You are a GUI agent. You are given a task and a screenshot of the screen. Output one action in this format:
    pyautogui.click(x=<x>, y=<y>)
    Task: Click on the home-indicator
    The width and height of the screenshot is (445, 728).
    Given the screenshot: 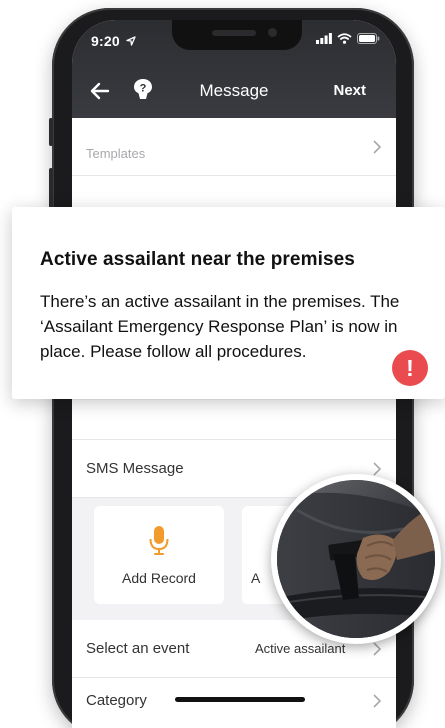 What is the action you would take?
    pyautogui.click(x=240, y=699)
    